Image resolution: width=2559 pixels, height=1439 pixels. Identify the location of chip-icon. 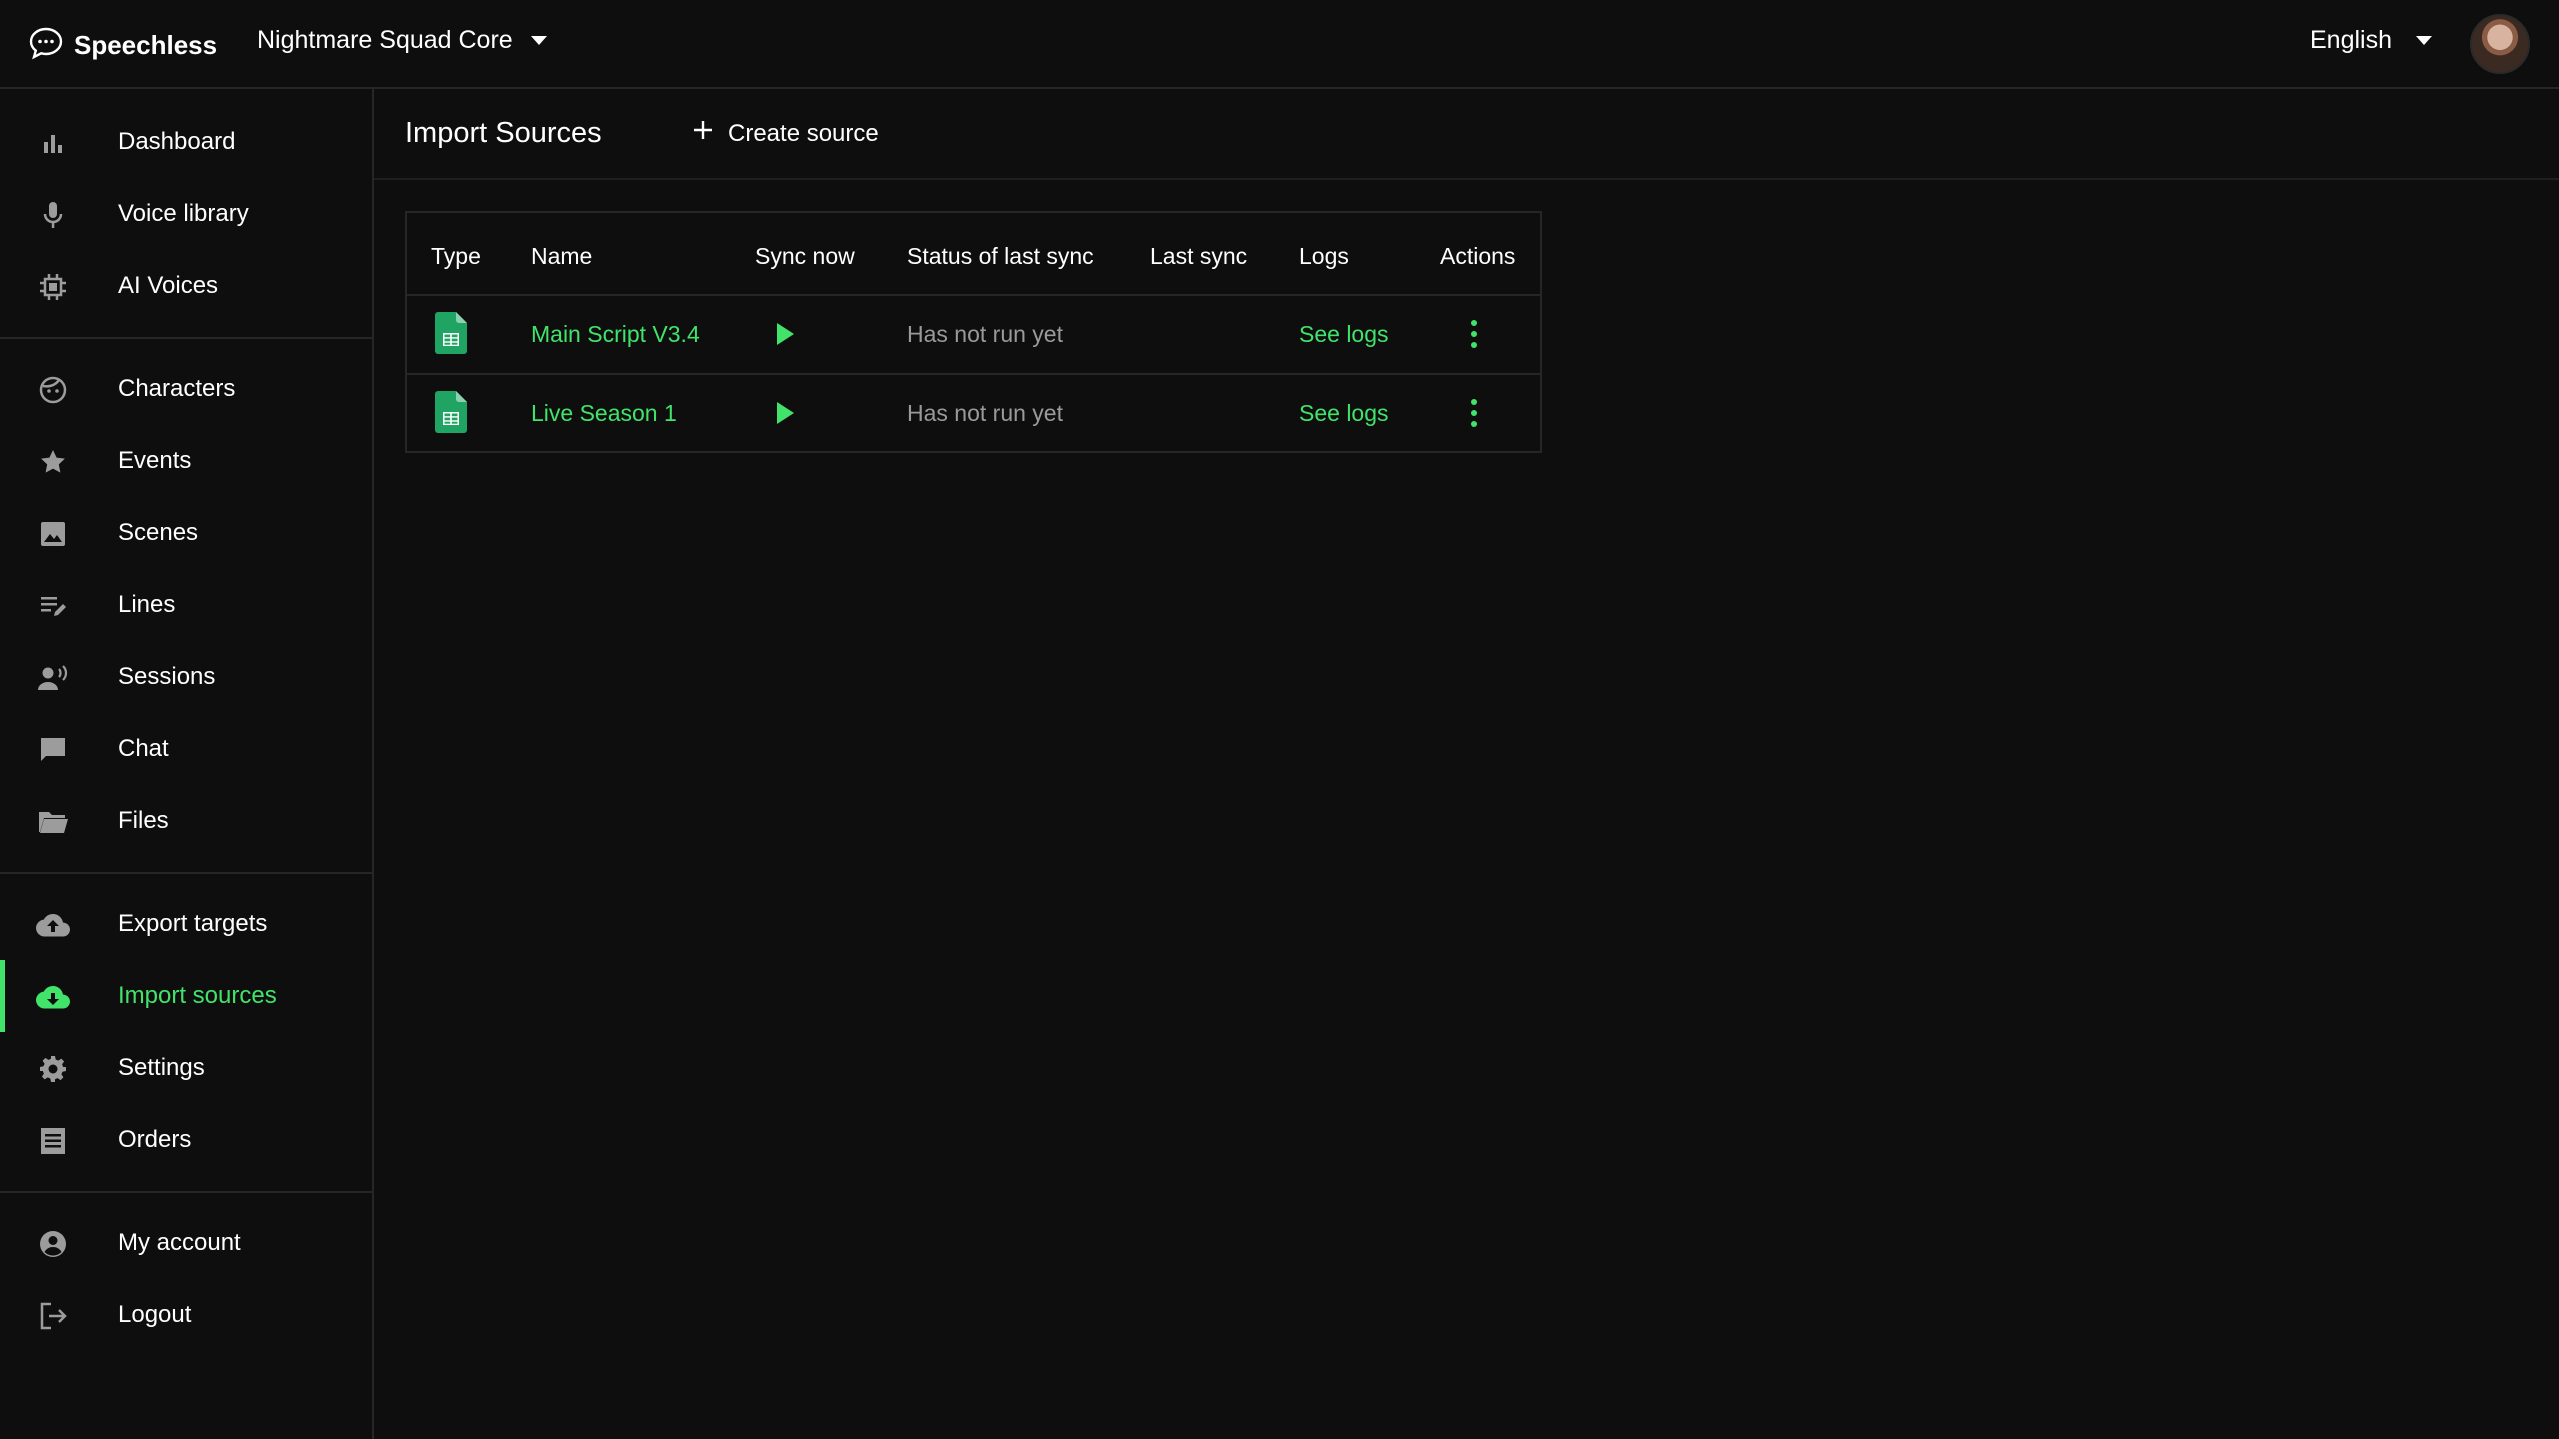
(53, 287).